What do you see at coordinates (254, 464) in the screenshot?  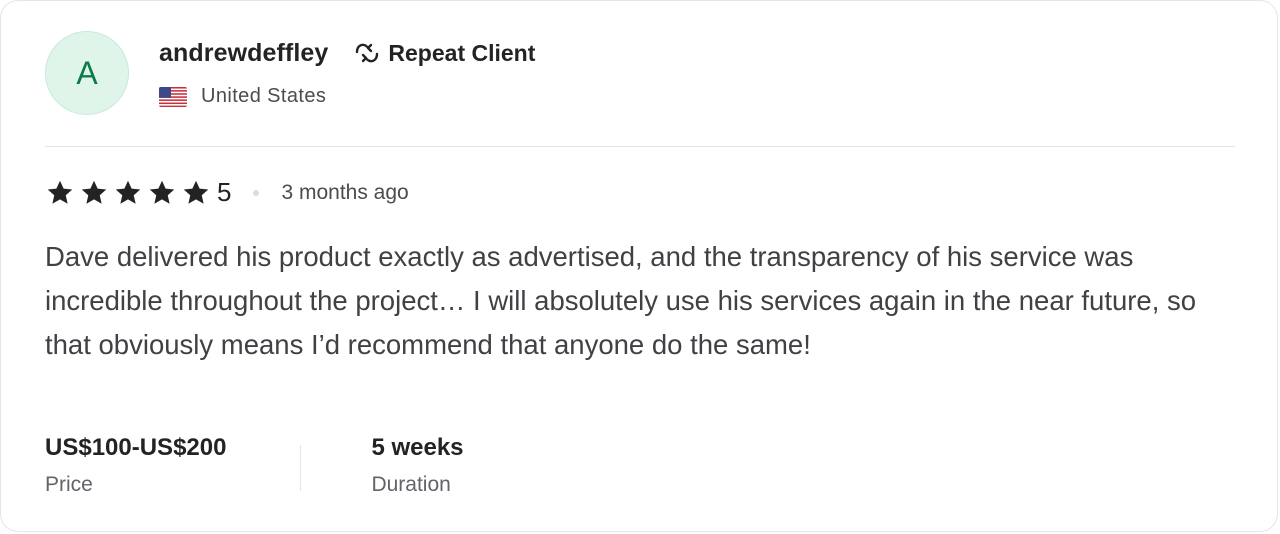 I see `order-details: US$100-US$200 Price 5 weeks Duration` at bounding box center [254, 464].